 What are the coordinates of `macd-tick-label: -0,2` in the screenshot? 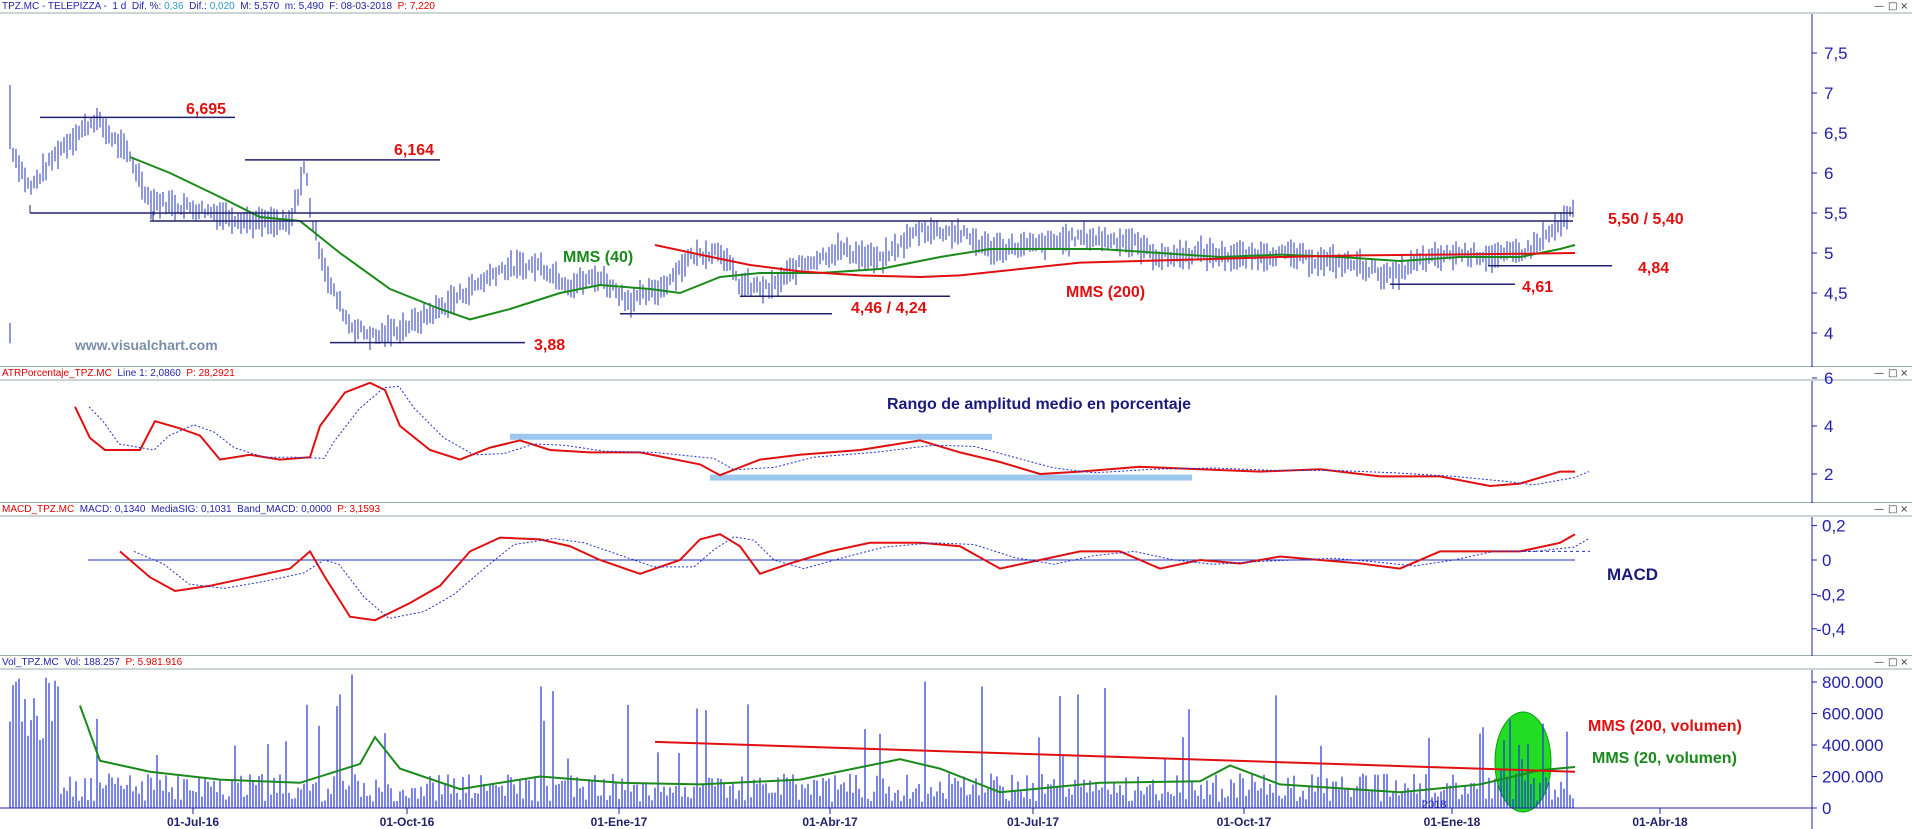 It's located at (1830, 594).